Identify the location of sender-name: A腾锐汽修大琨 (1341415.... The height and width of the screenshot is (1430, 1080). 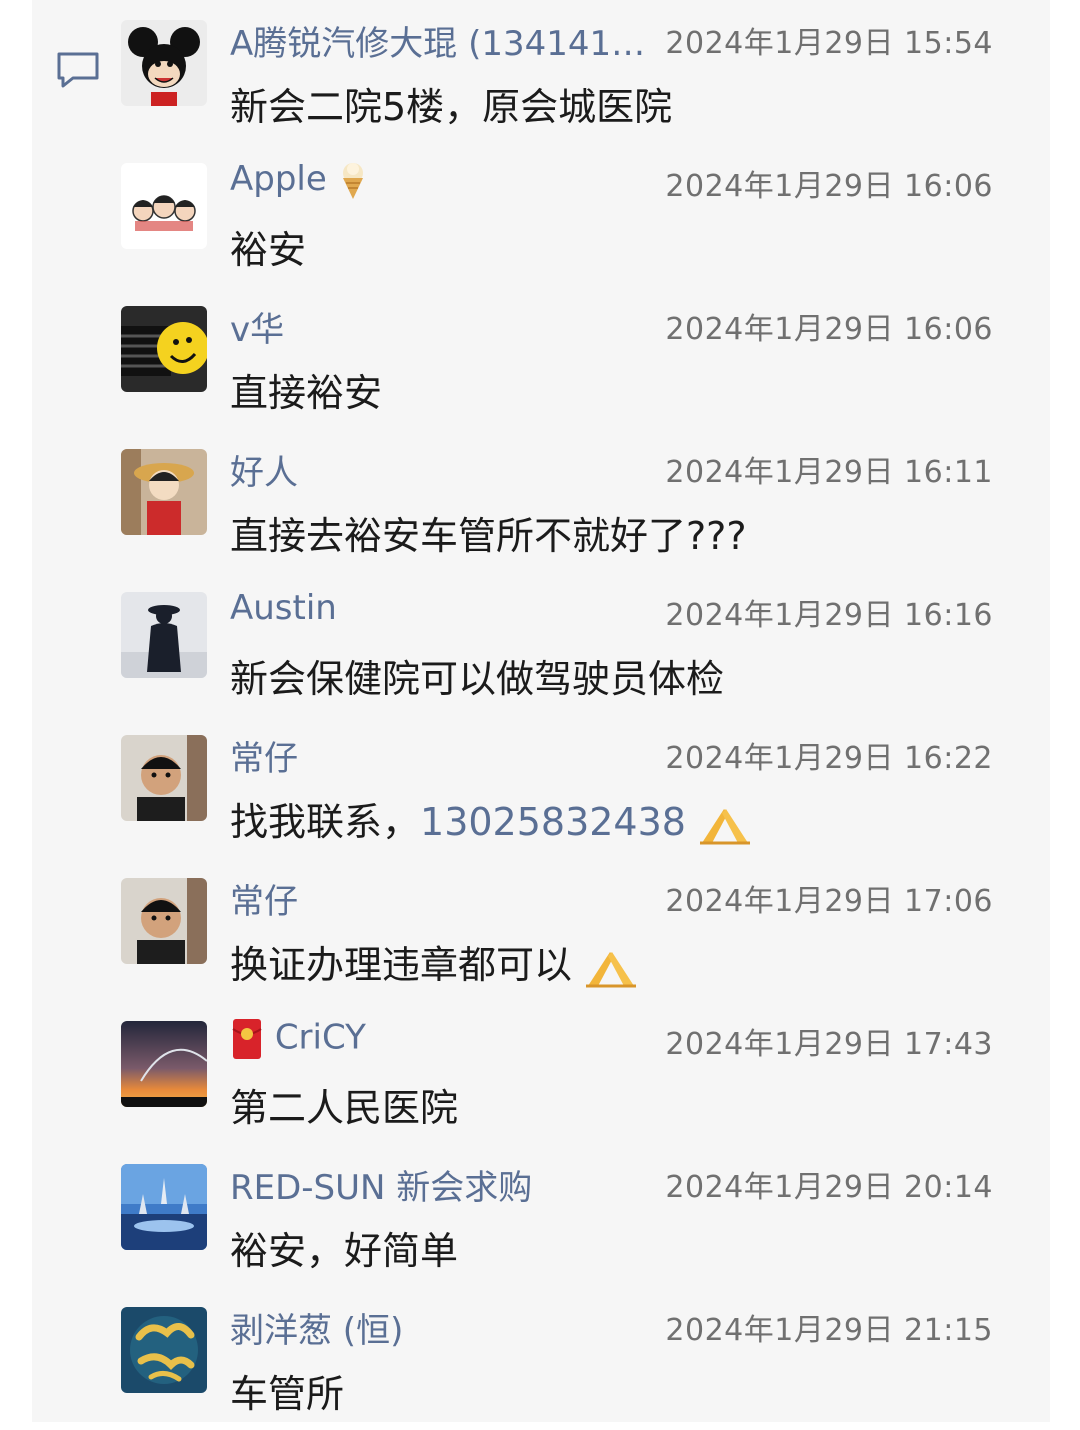
(445, 40).